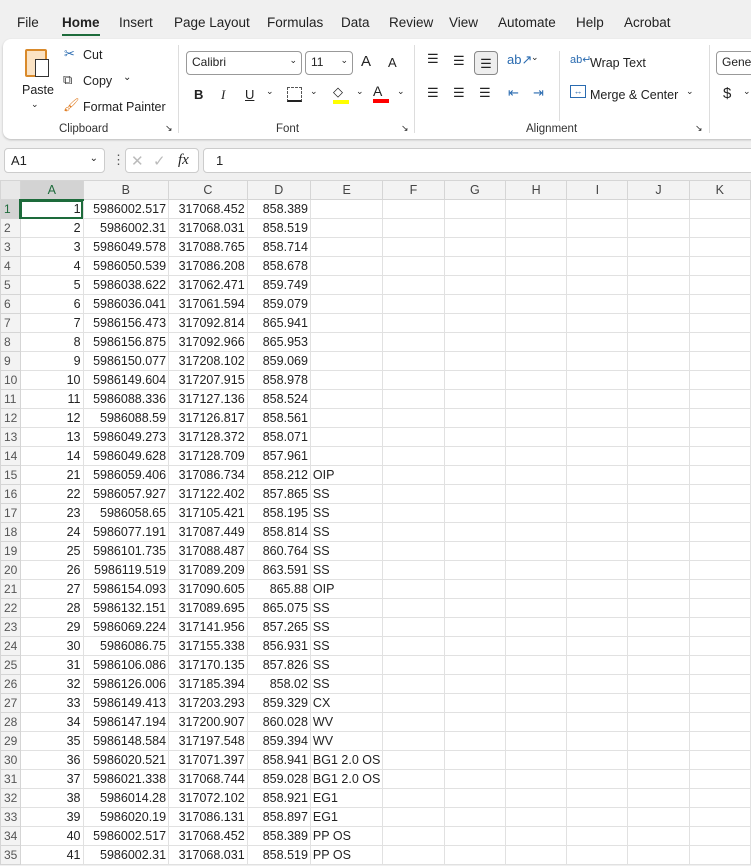 The height and width of the screenshot is (866, 751). Describe the element at coordinates (10, 722) in the screenshot. I see `row-header: 28` at that location.